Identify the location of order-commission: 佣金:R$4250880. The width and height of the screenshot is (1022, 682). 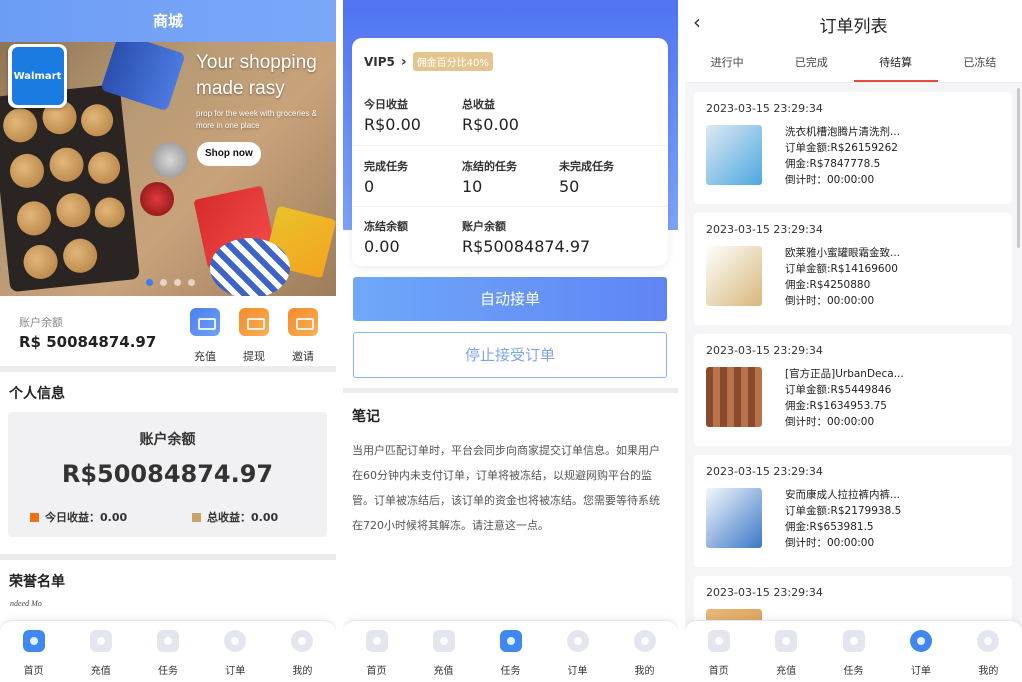
(828, 285).